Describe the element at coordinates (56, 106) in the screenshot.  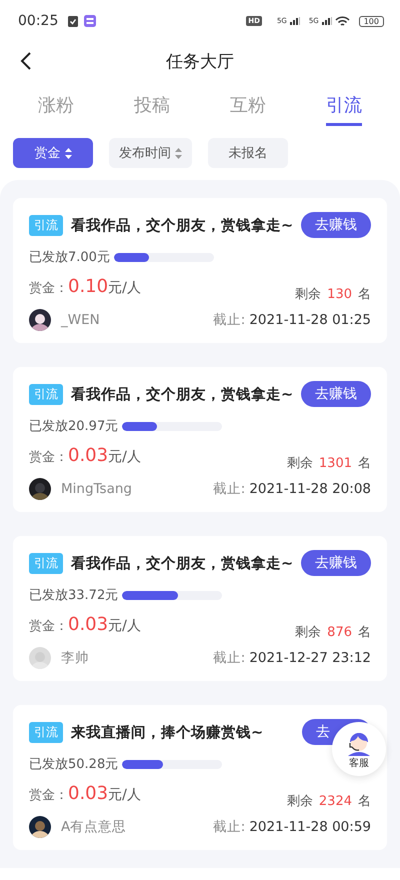
I see `category-tab: 涨粉` at that location.